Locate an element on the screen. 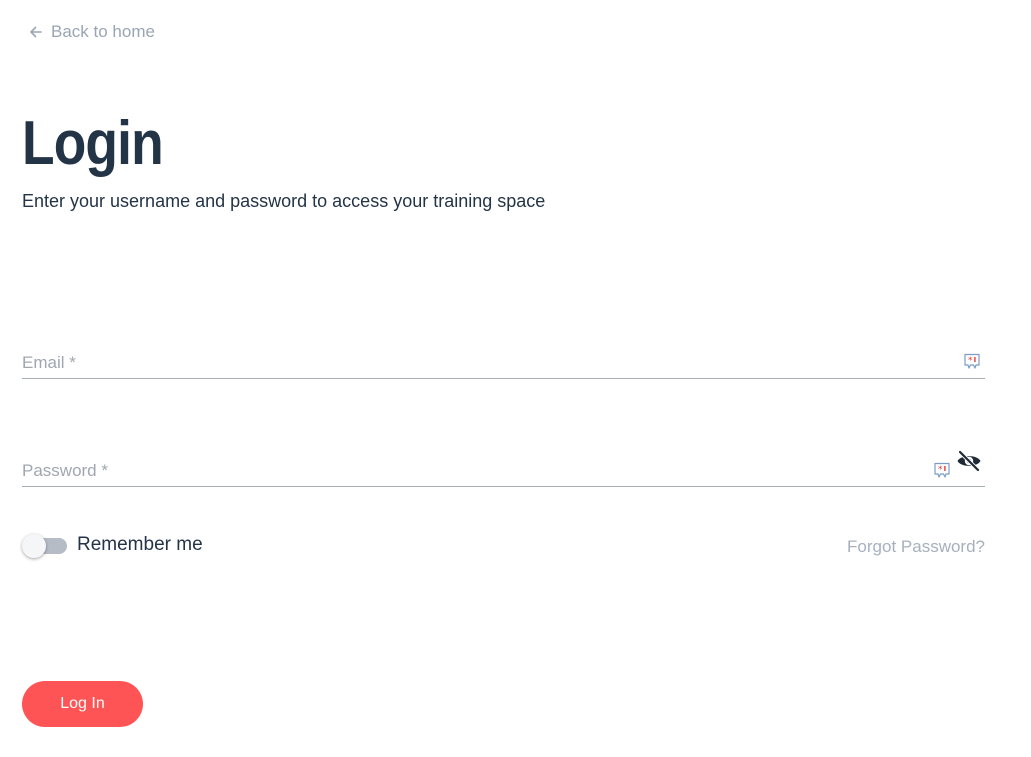 The width and height of the screenshot is (1031, 757). back-to-home-link: Back to home is located at coordinates (92, 32).